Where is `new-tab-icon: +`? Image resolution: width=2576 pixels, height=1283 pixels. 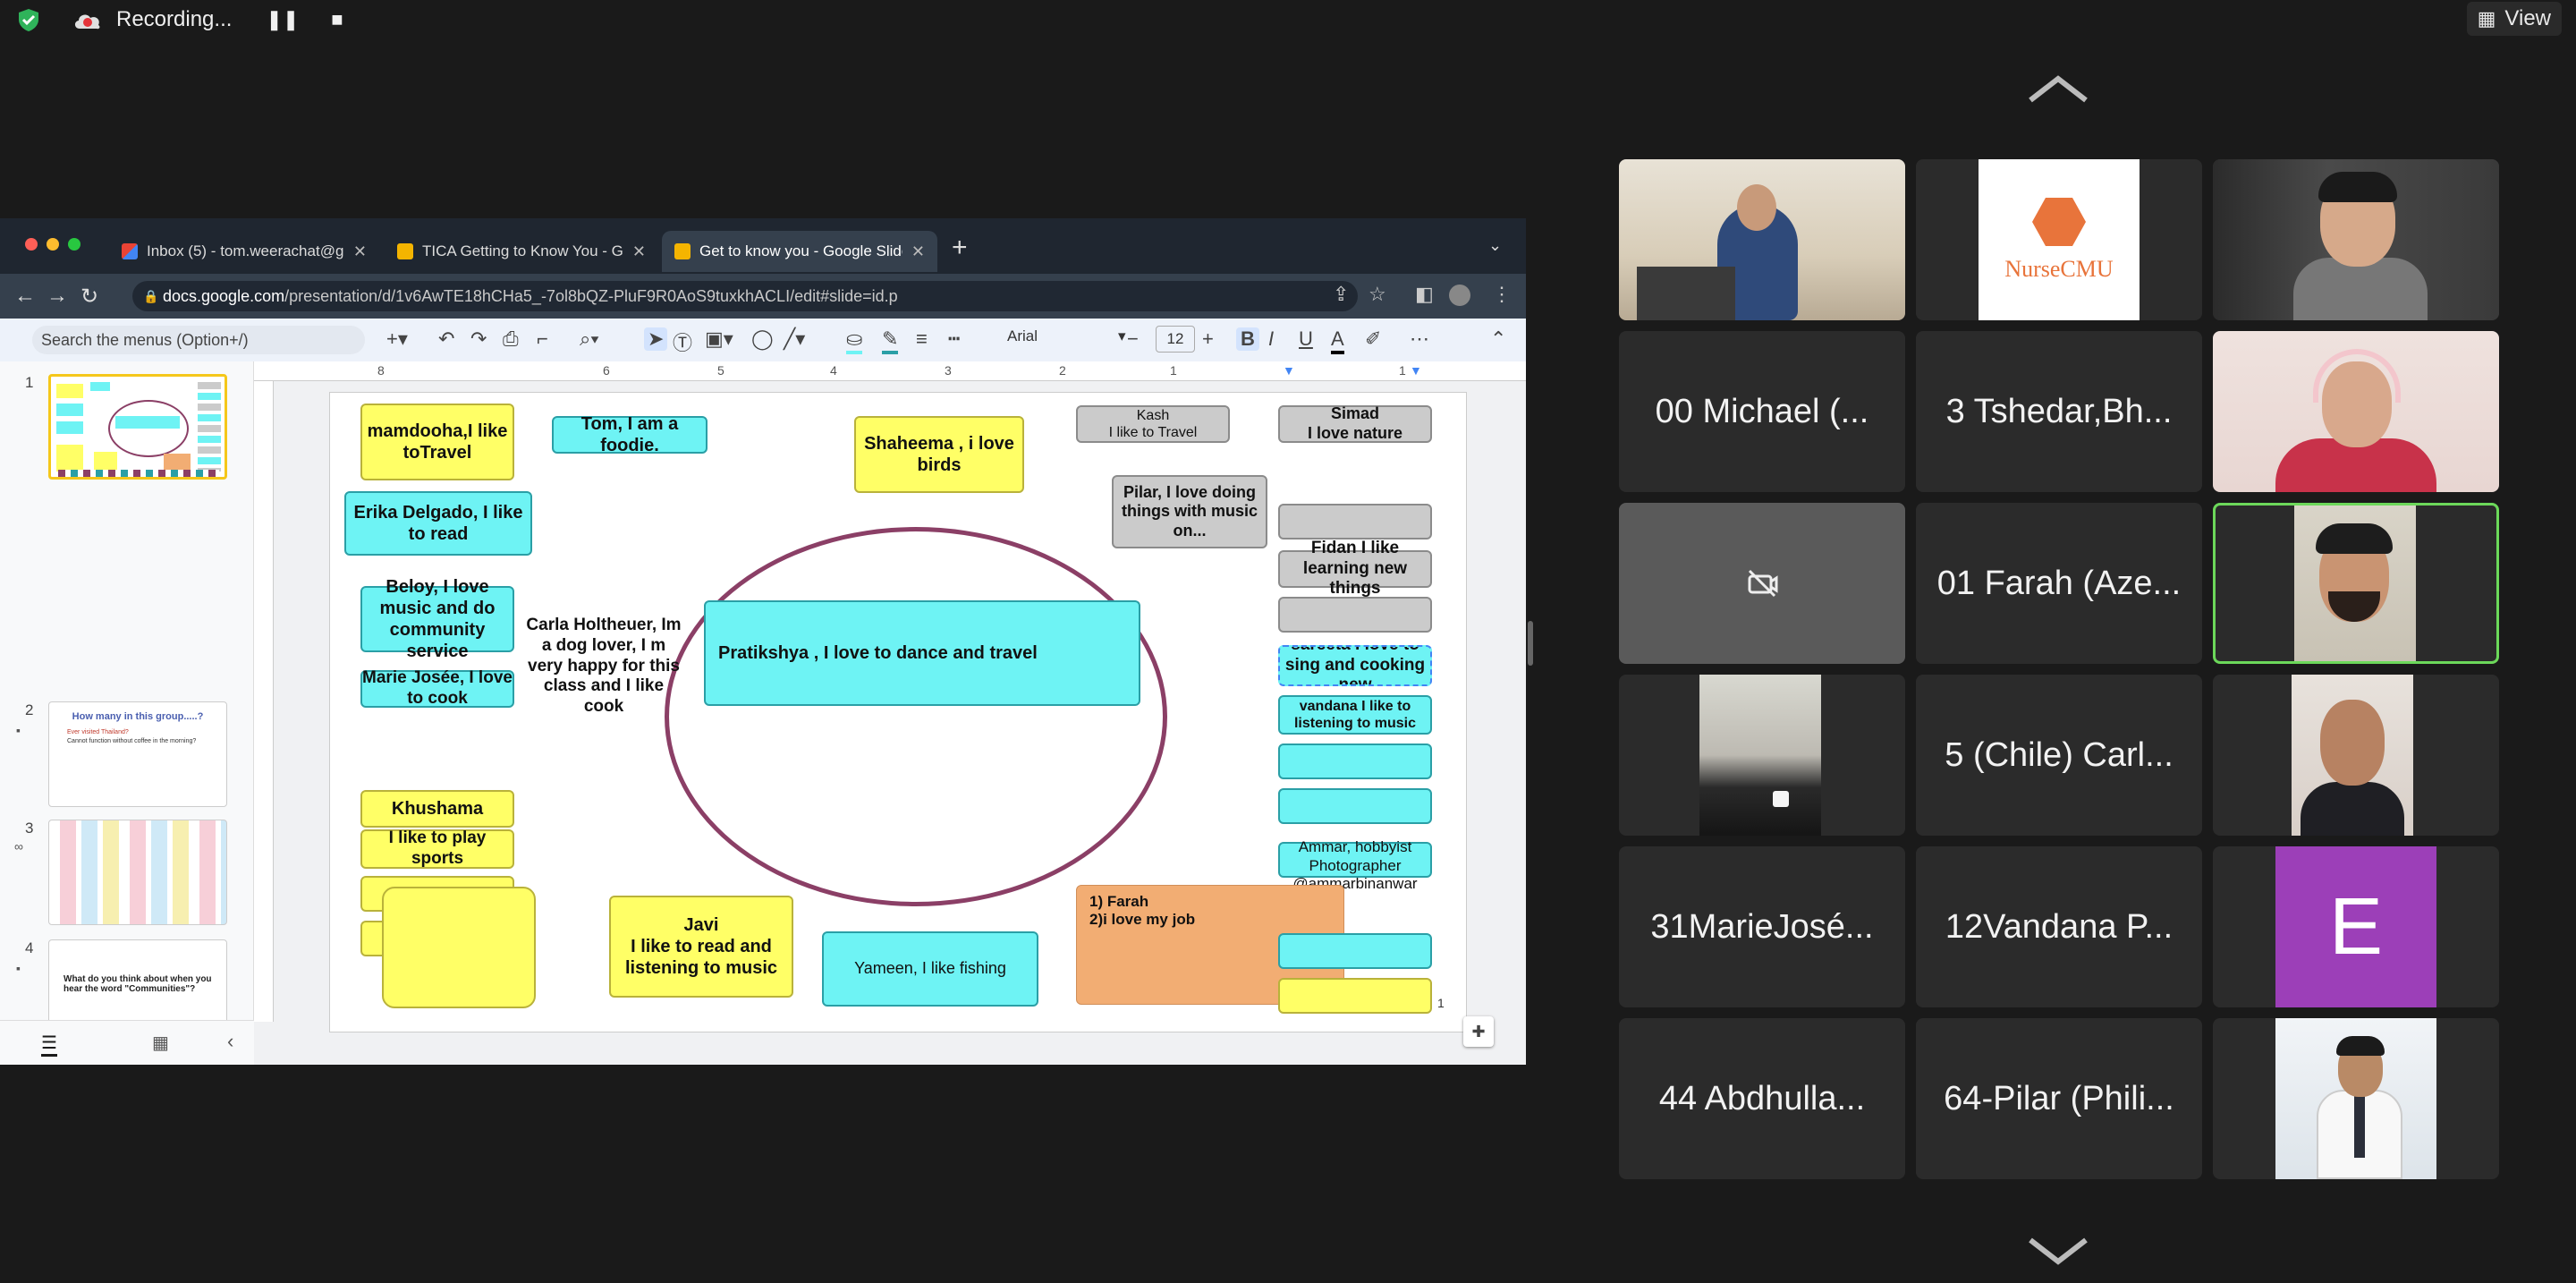
new-tab-icon: + is located at coordinates (960, 248).